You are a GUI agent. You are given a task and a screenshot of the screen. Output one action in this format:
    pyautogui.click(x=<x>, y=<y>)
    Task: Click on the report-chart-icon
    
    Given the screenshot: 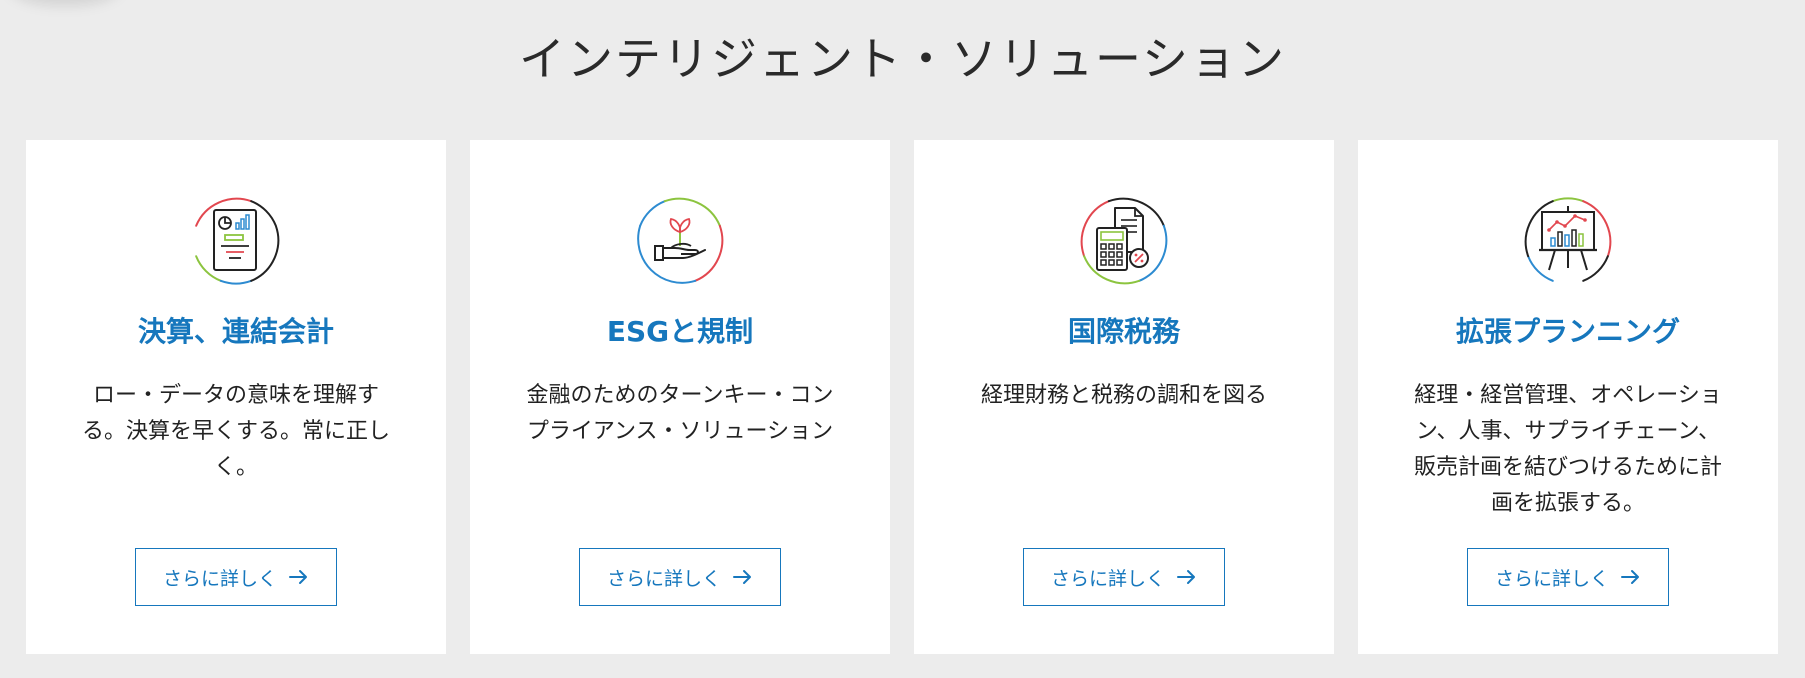 What is the action you would take?
    pyautogui.click(x=236, y=241)
    